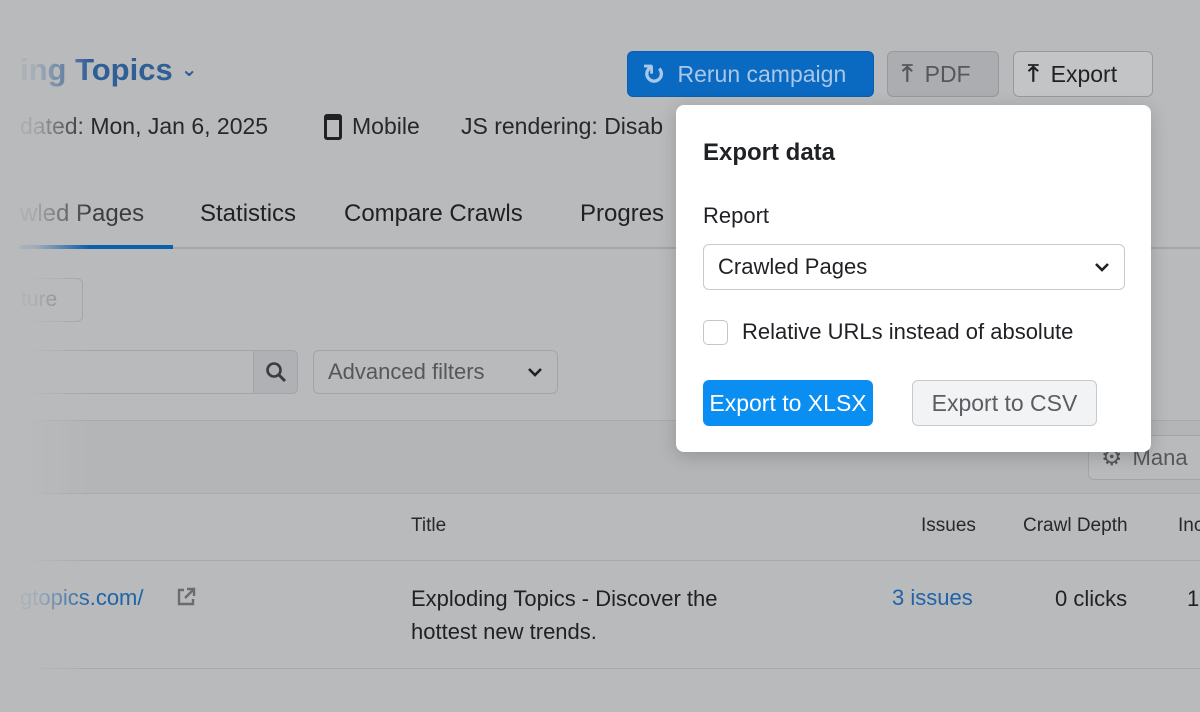  I want to click on search-icon, so click(275, 372).